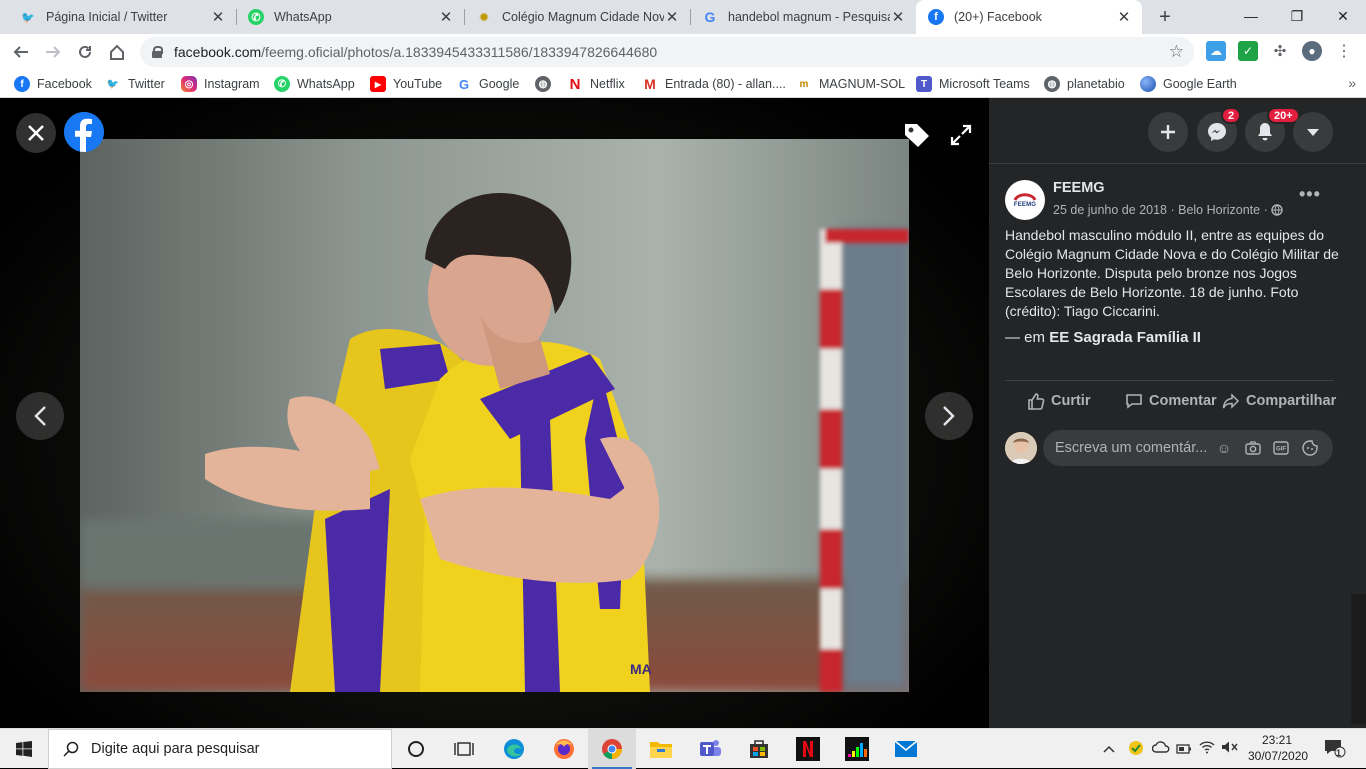 The height and width of the screenshot is (769, 1366). I want to click on firefox-icon, so click(564, 749).